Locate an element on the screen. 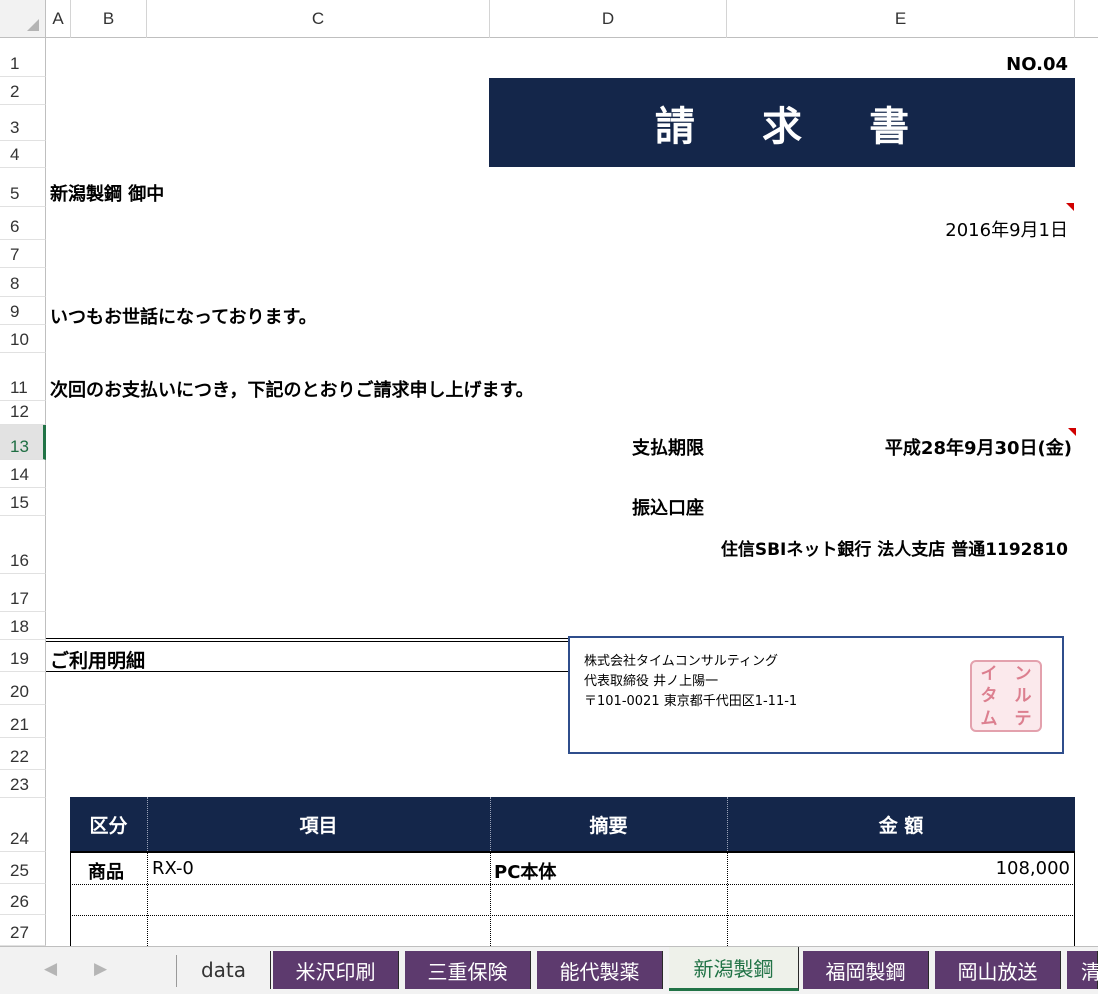 The height and width of the screenshot is (994, 1098). row-header-11: 11 is located at coordinates (23, 377).